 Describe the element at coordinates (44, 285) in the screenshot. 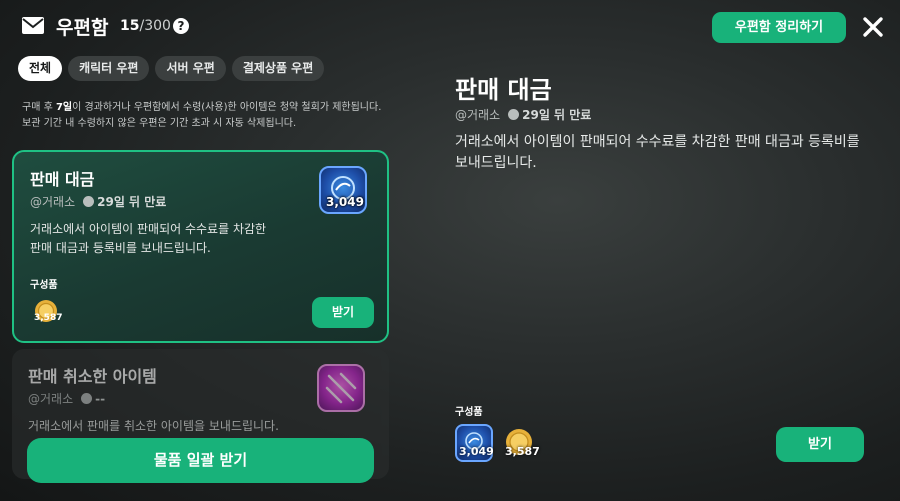

I see `components-label: 구성품` at that location.